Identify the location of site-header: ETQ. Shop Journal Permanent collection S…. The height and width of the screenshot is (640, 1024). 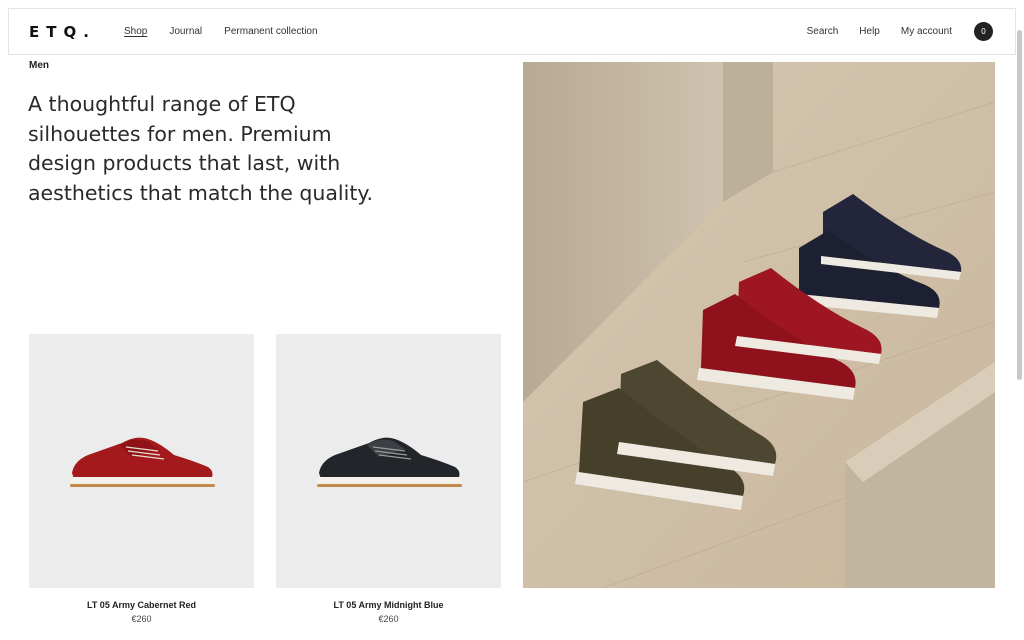
(512, 31).